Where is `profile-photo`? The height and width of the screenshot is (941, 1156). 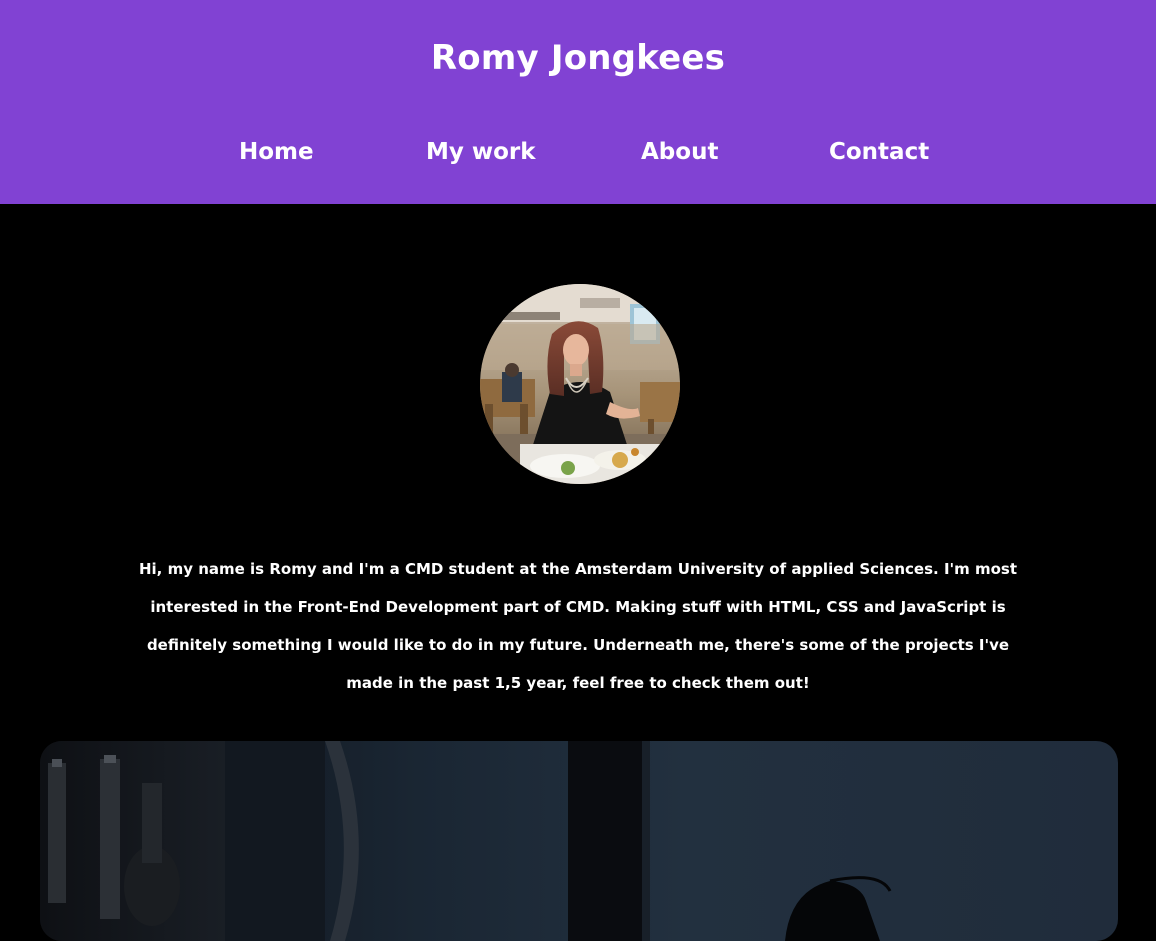
profile-photo is located at coordinates (580, 384).